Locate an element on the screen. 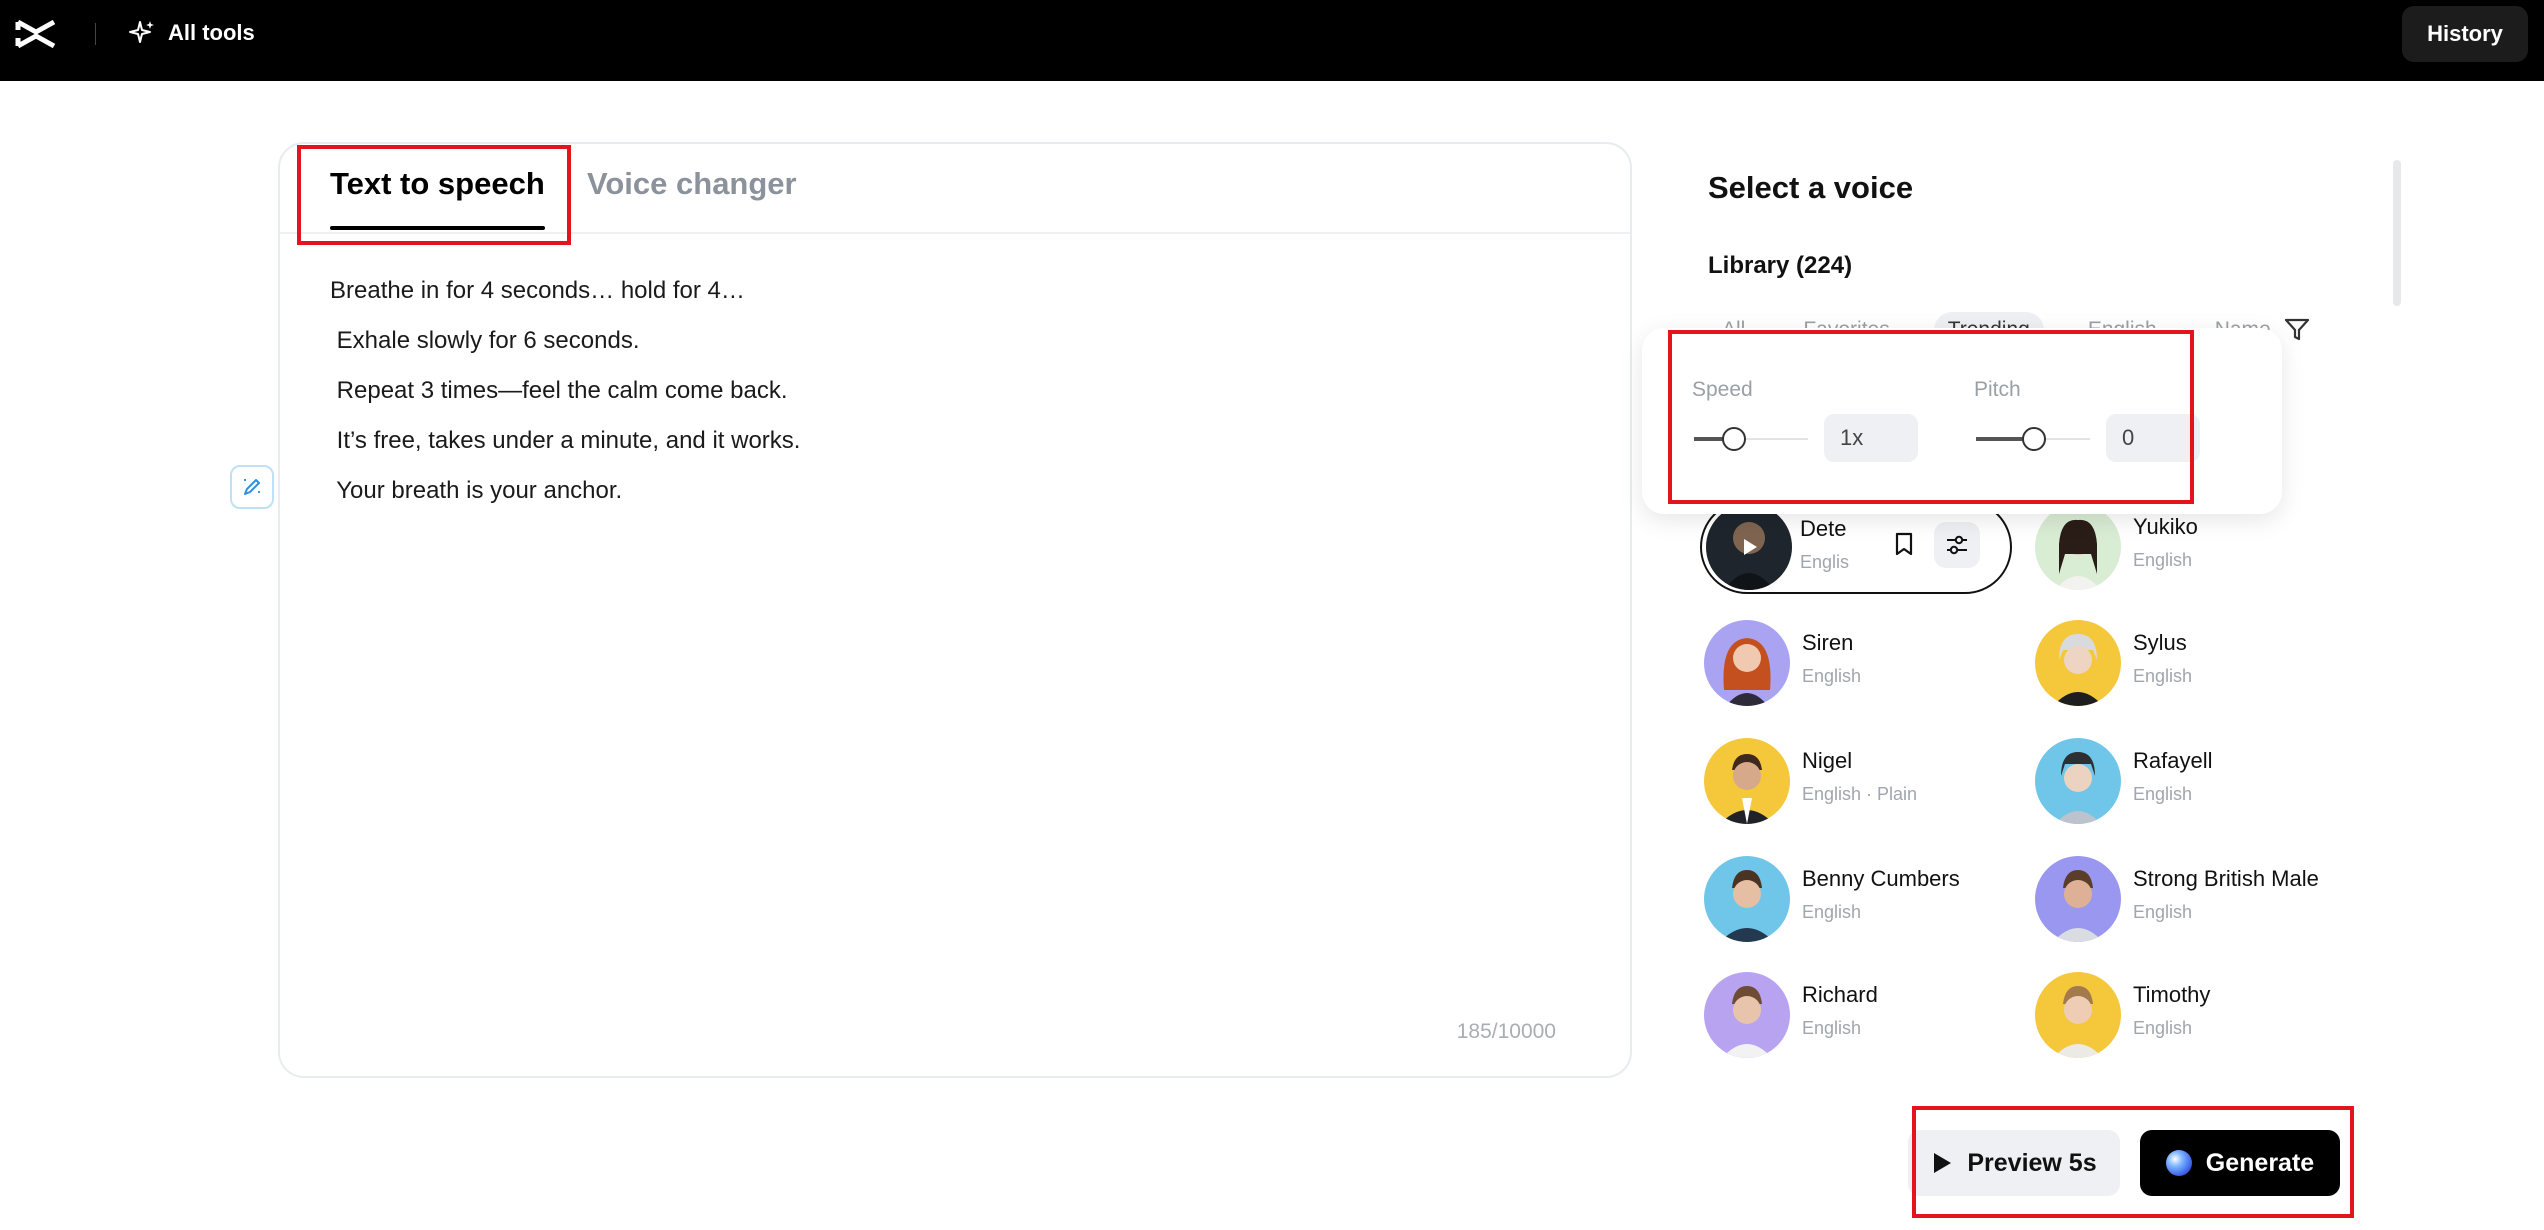  tab-bar: Text to speech Voice changer is located at coordinates (955, 189).